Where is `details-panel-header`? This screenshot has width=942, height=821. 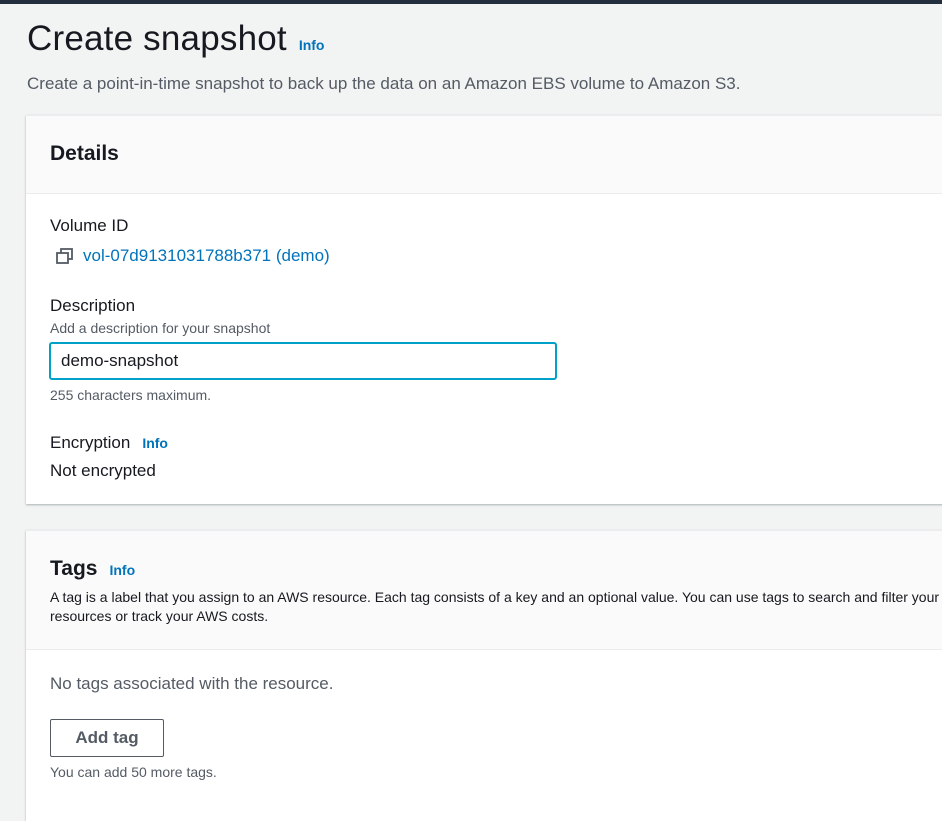 details-panel-header is located at coordinates (484, 155).